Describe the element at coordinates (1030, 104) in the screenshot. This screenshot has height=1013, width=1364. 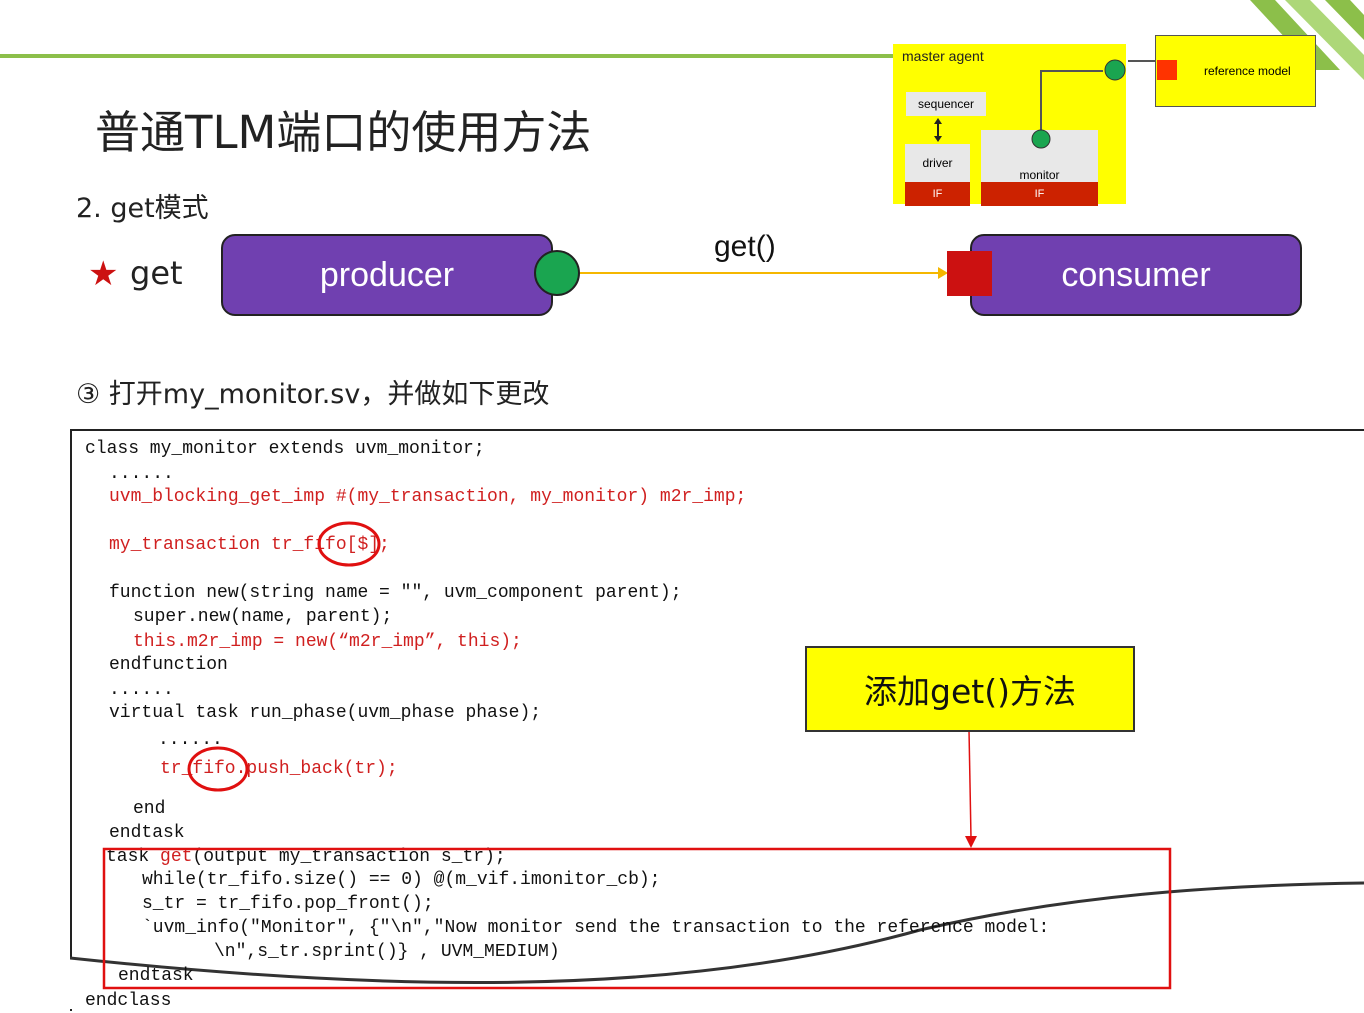
I see `mini-connections` at that location.